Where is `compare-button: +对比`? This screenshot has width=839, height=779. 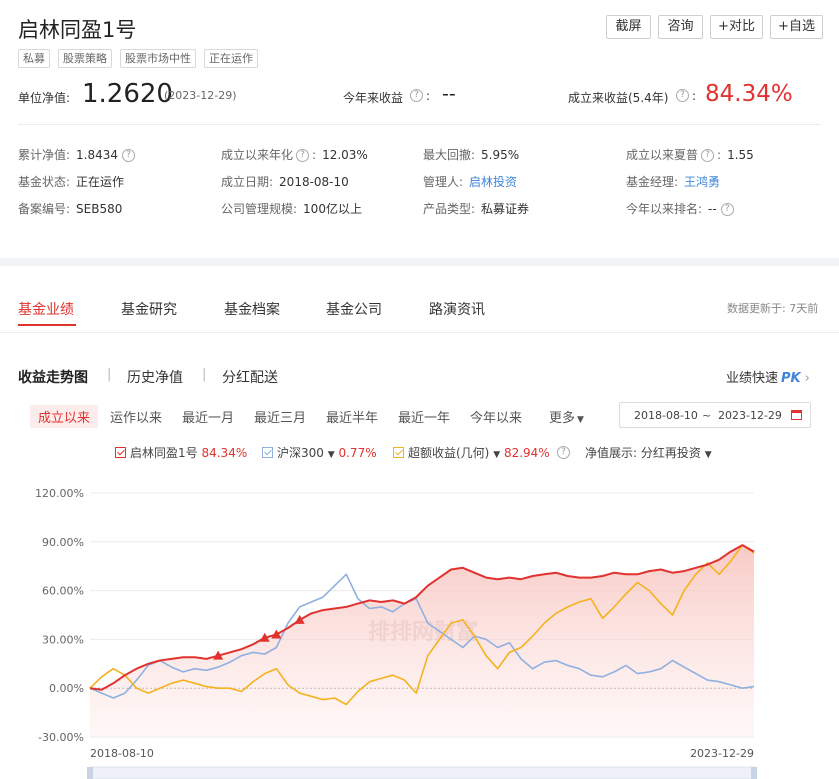 compare-button: +对比 is located at coordinates (736, 27).